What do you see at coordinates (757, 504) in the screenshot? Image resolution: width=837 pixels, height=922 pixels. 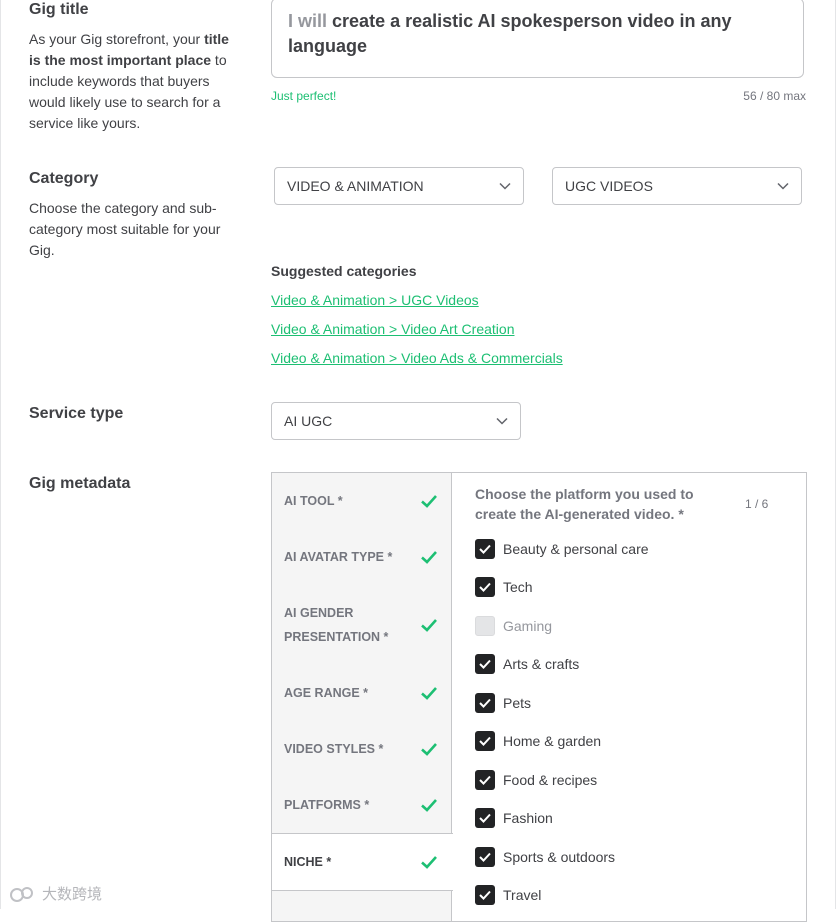 I see `metadata-selection-count: 1 / 6` at bounding box center [757, 504].